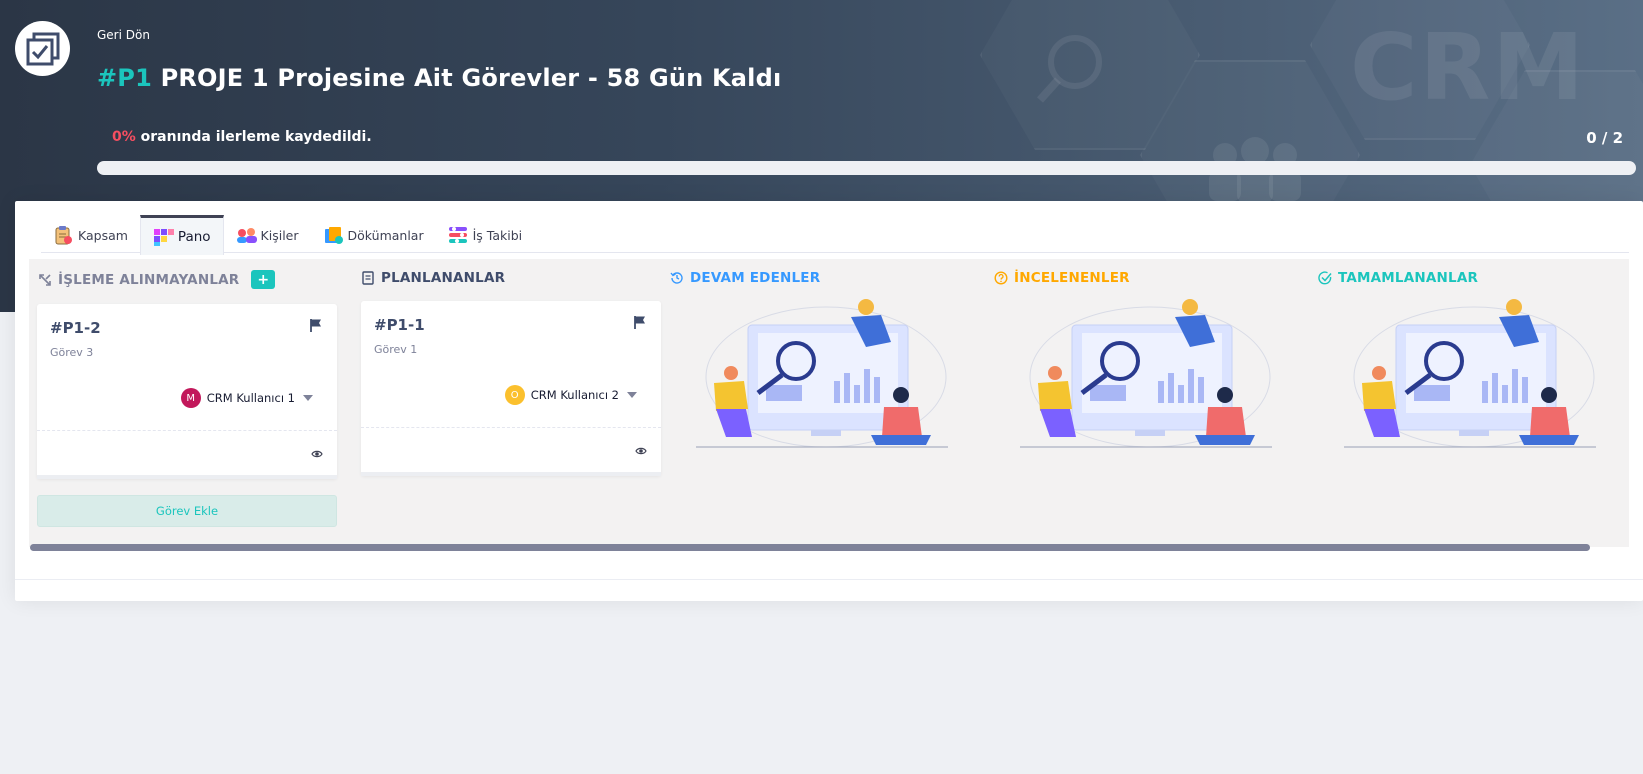 Image resolution: width=1643 pixels, height=774 pixels. I want to click on checkbox-stack-icon, so click(42, 48).